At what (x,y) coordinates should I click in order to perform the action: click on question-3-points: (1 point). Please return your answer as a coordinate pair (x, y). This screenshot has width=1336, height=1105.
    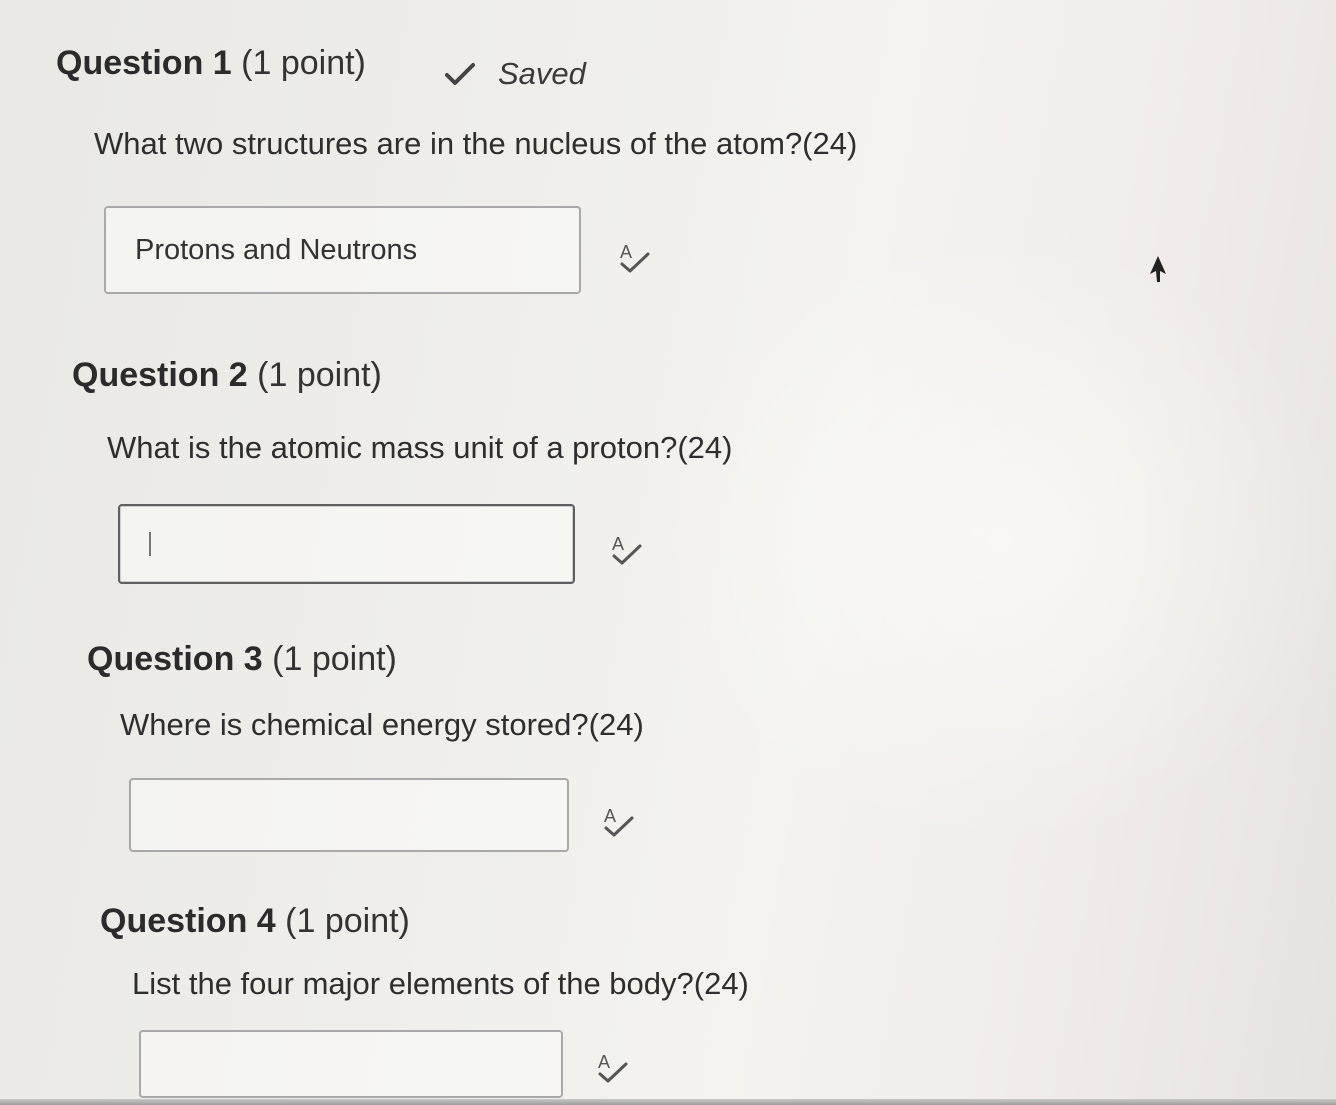
    Looking at the image, I should click on (334, 659).